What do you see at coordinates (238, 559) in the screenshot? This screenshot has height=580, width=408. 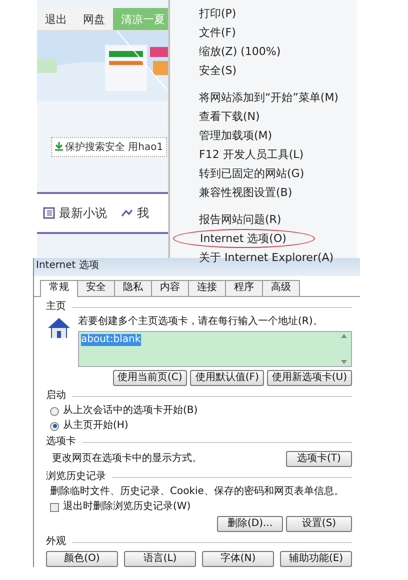 I see `appearance-button: 字体(N)` at bounding box center [238, 559].